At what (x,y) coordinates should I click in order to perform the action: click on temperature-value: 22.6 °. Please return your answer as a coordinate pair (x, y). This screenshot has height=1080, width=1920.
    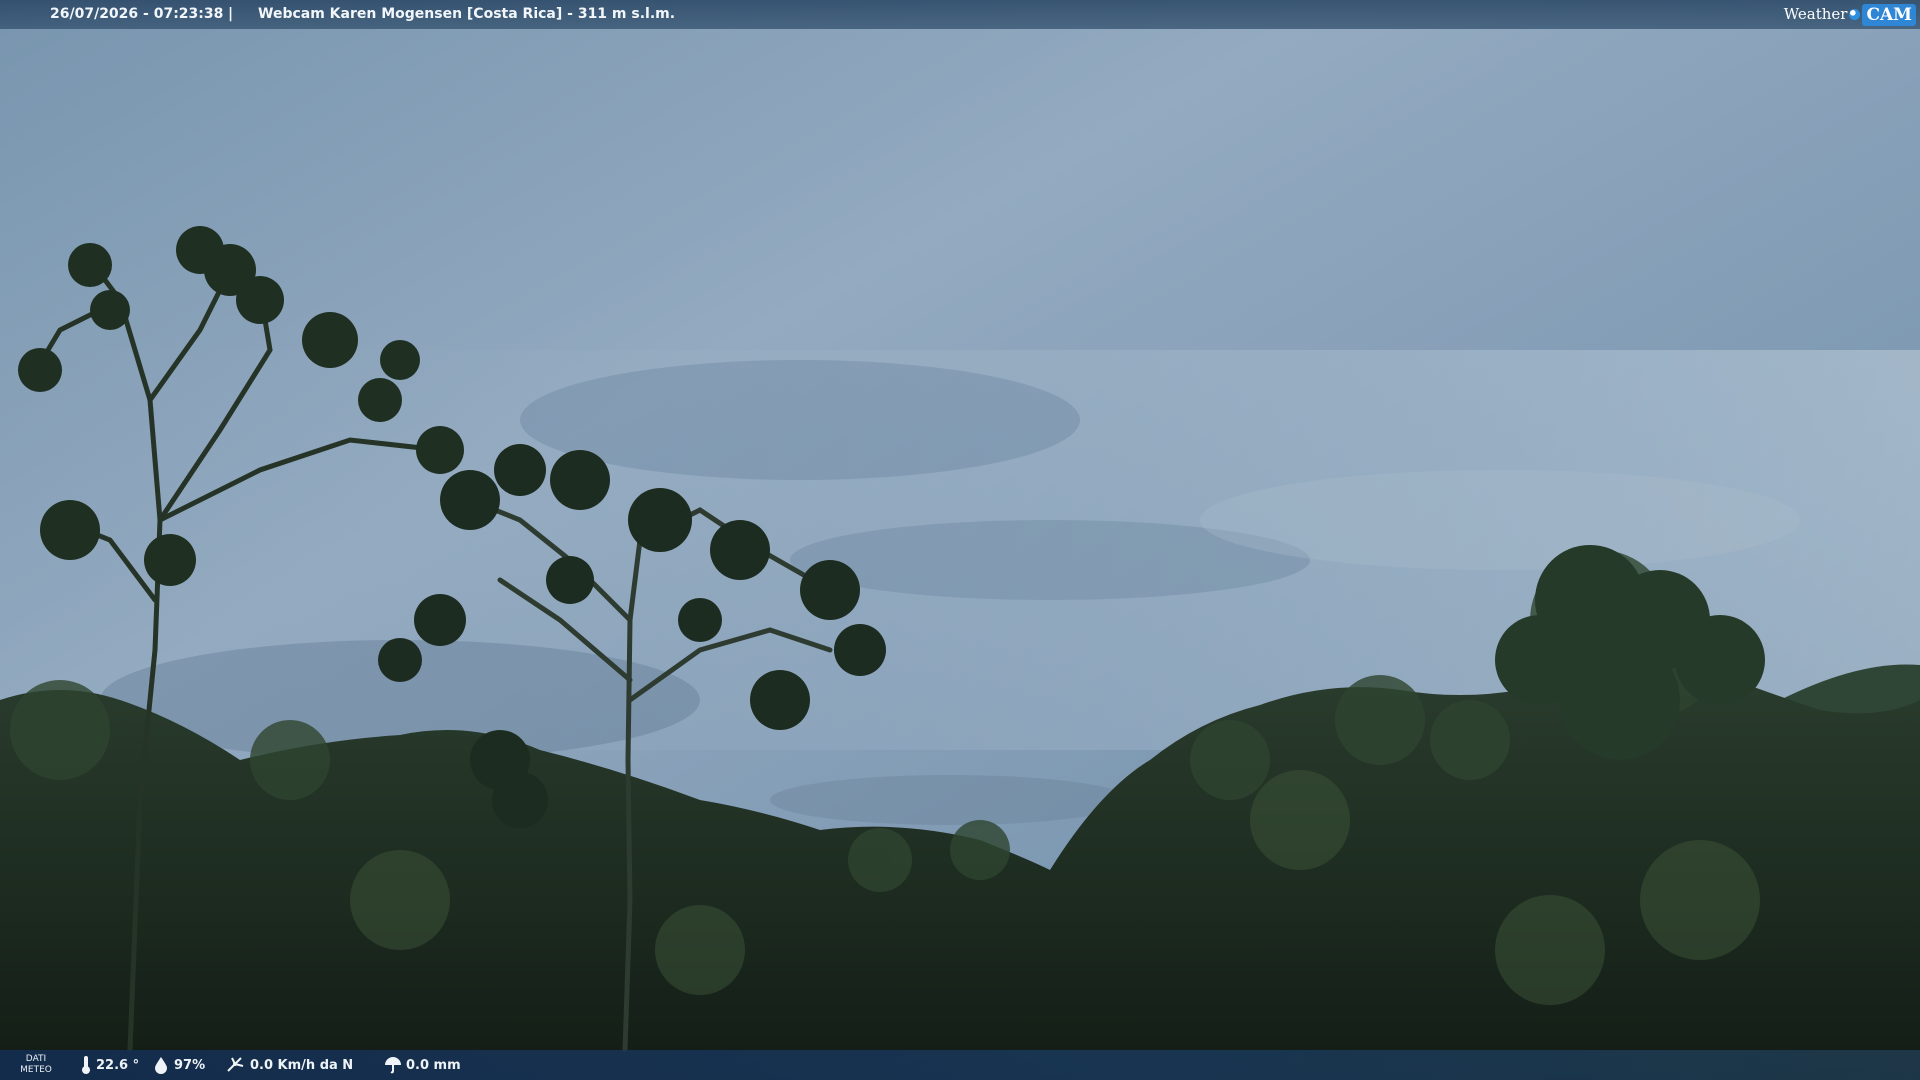
    Looking at the image, I should click on (118, 1065).